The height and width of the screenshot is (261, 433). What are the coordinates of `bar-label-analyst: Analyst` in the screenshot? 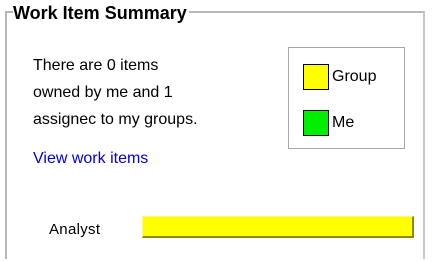 It's located at (75, 229).